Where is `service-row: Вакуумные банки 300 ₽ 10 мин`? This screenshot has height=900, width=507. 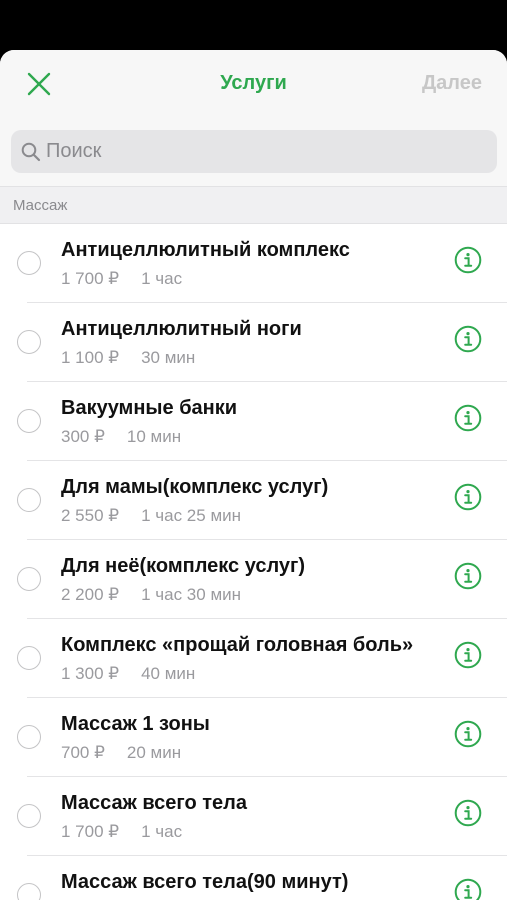
service-row: Вакуумные банки 300 ₽ 10 мин is located at coordinates (253, 421).